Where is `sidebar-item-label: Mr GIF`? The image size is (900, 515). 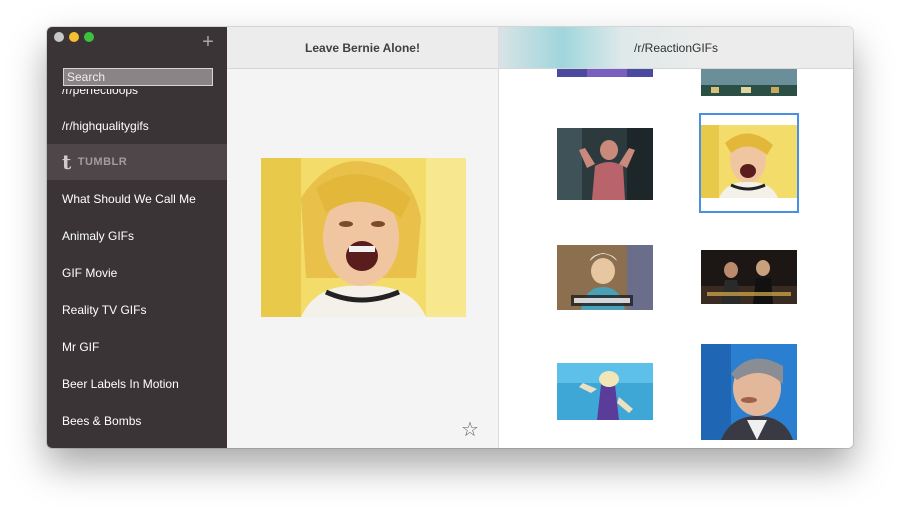 sidebar-item-label: Mr GIF is located at coordinates (81, 346).